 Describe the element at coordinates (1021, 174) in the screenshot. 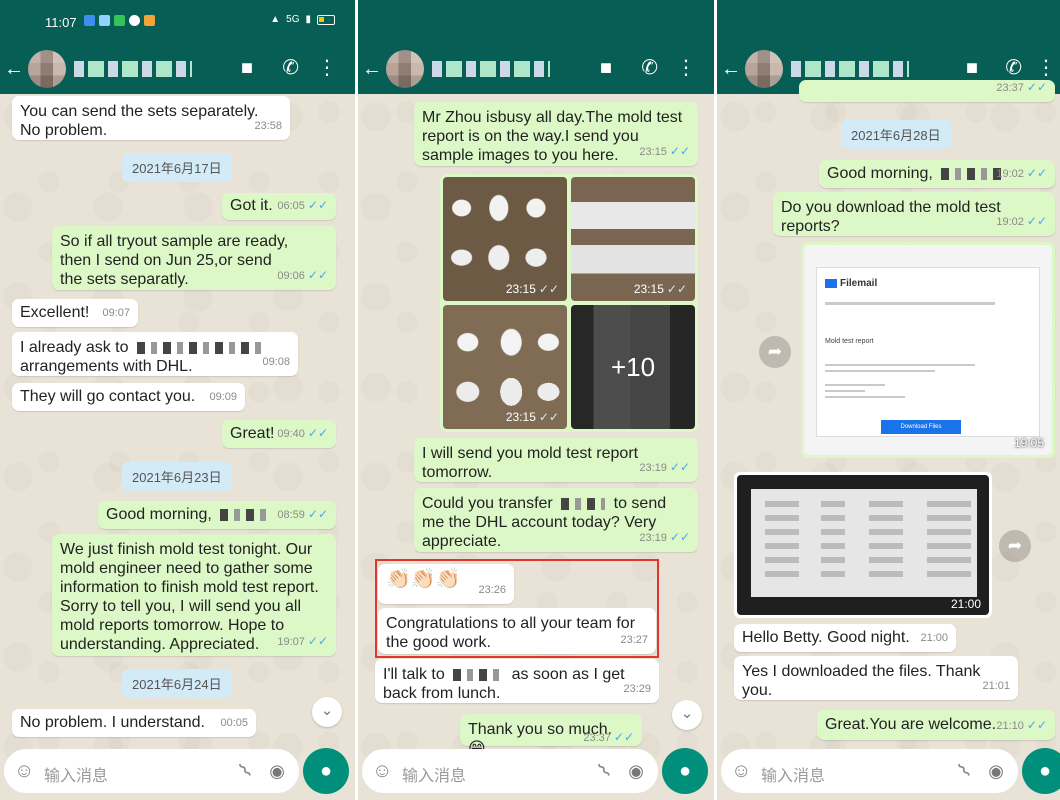

I see `message-meta: 19:02 ✓✓` at that location.